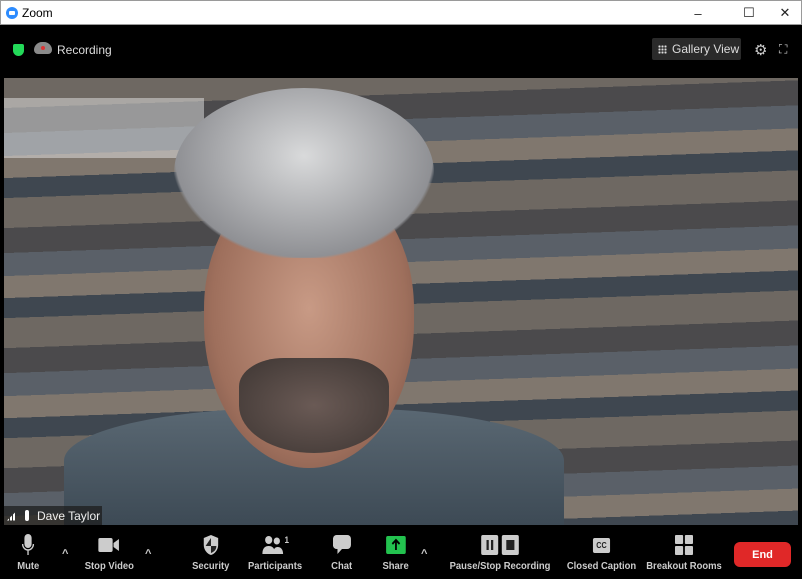 This screenshot has width=802, height=579. What do you see at coordinates (211, 545) in the screenshot?
I see `security-shield-icon` at bounding box center [211, 545].